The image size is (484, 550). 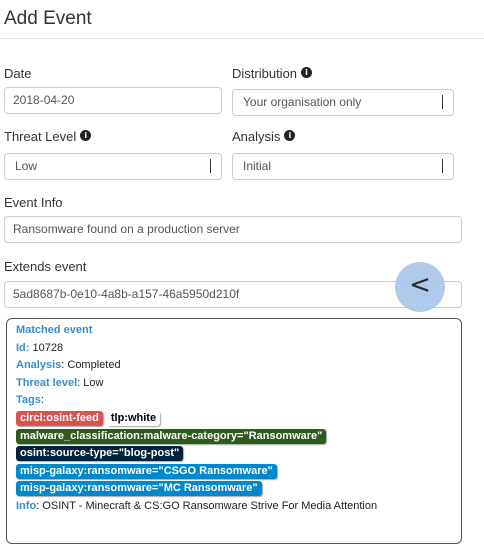 I want to click on threat-level-value: Low, so click(x=93, y=382).